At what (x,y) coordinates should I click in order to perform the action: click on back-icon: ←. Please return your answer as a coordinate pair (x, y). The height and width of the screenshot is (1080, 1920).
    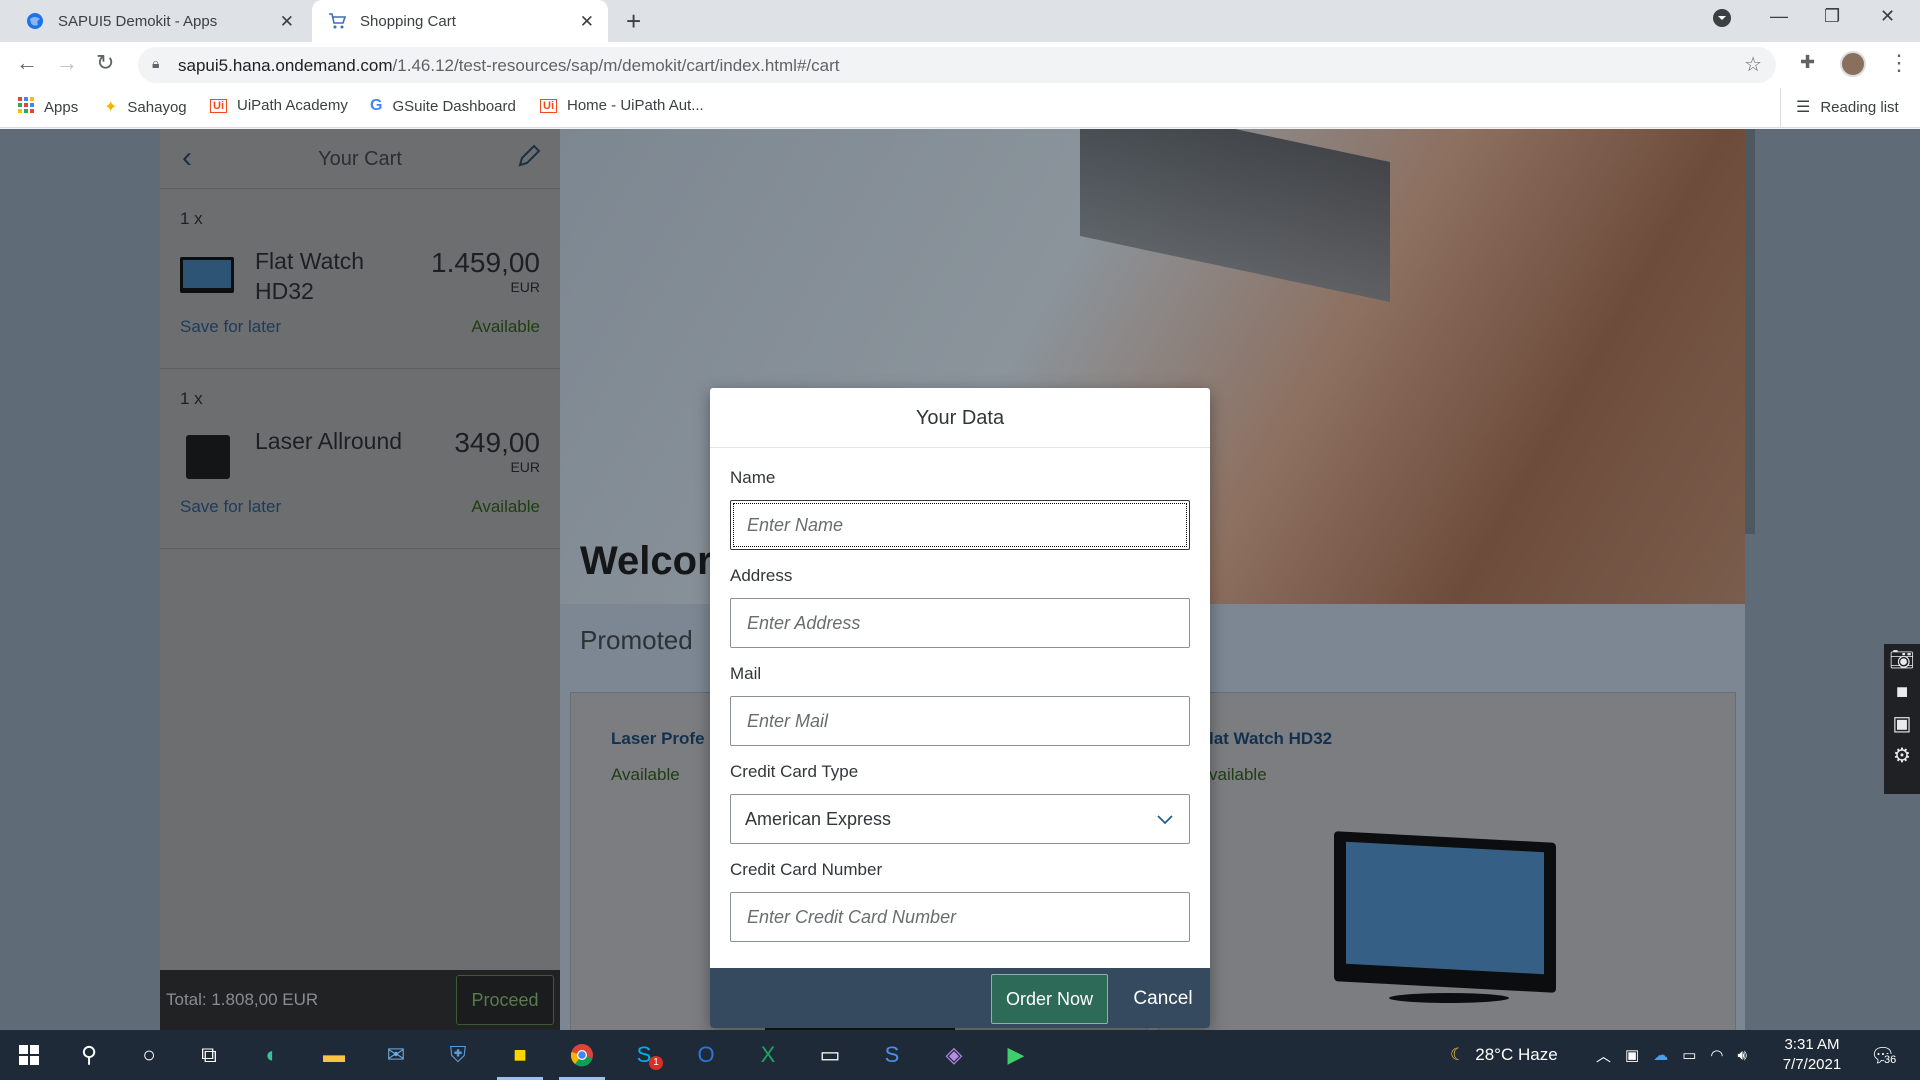
    Looking at the image, I should click on (27, 63).